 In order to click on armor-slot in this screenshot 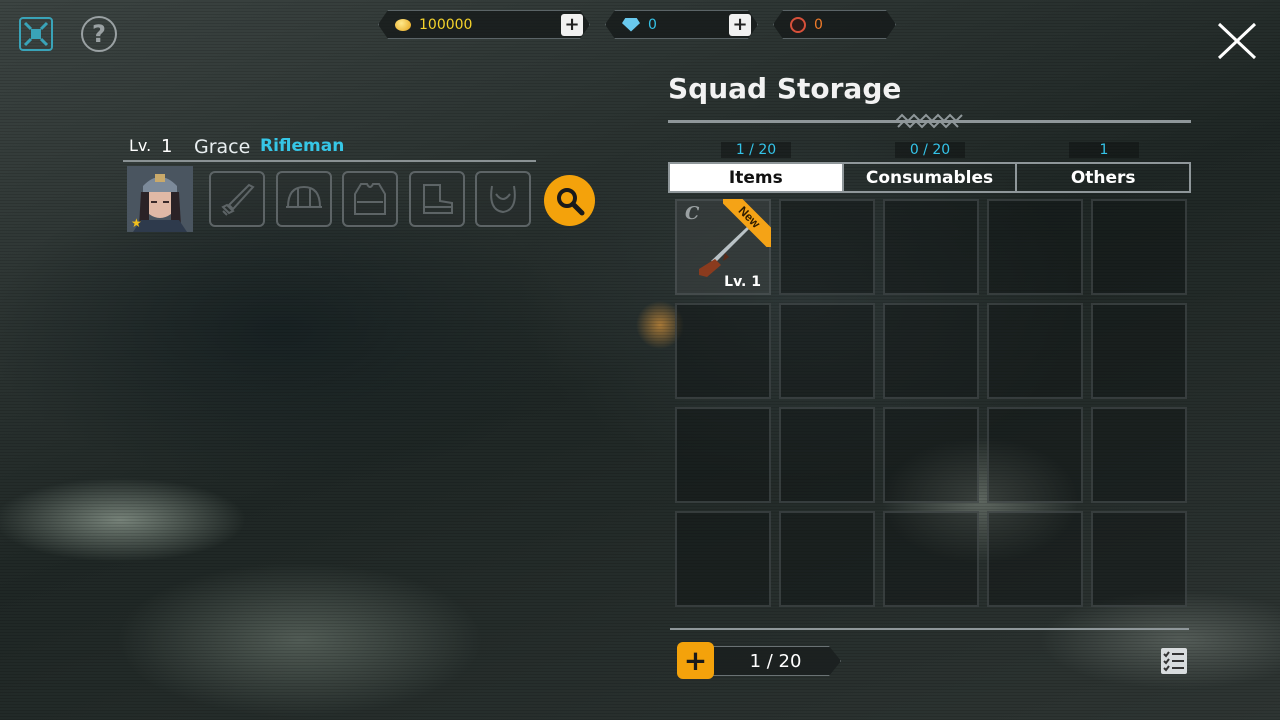, I will do `click(370, 199)`.